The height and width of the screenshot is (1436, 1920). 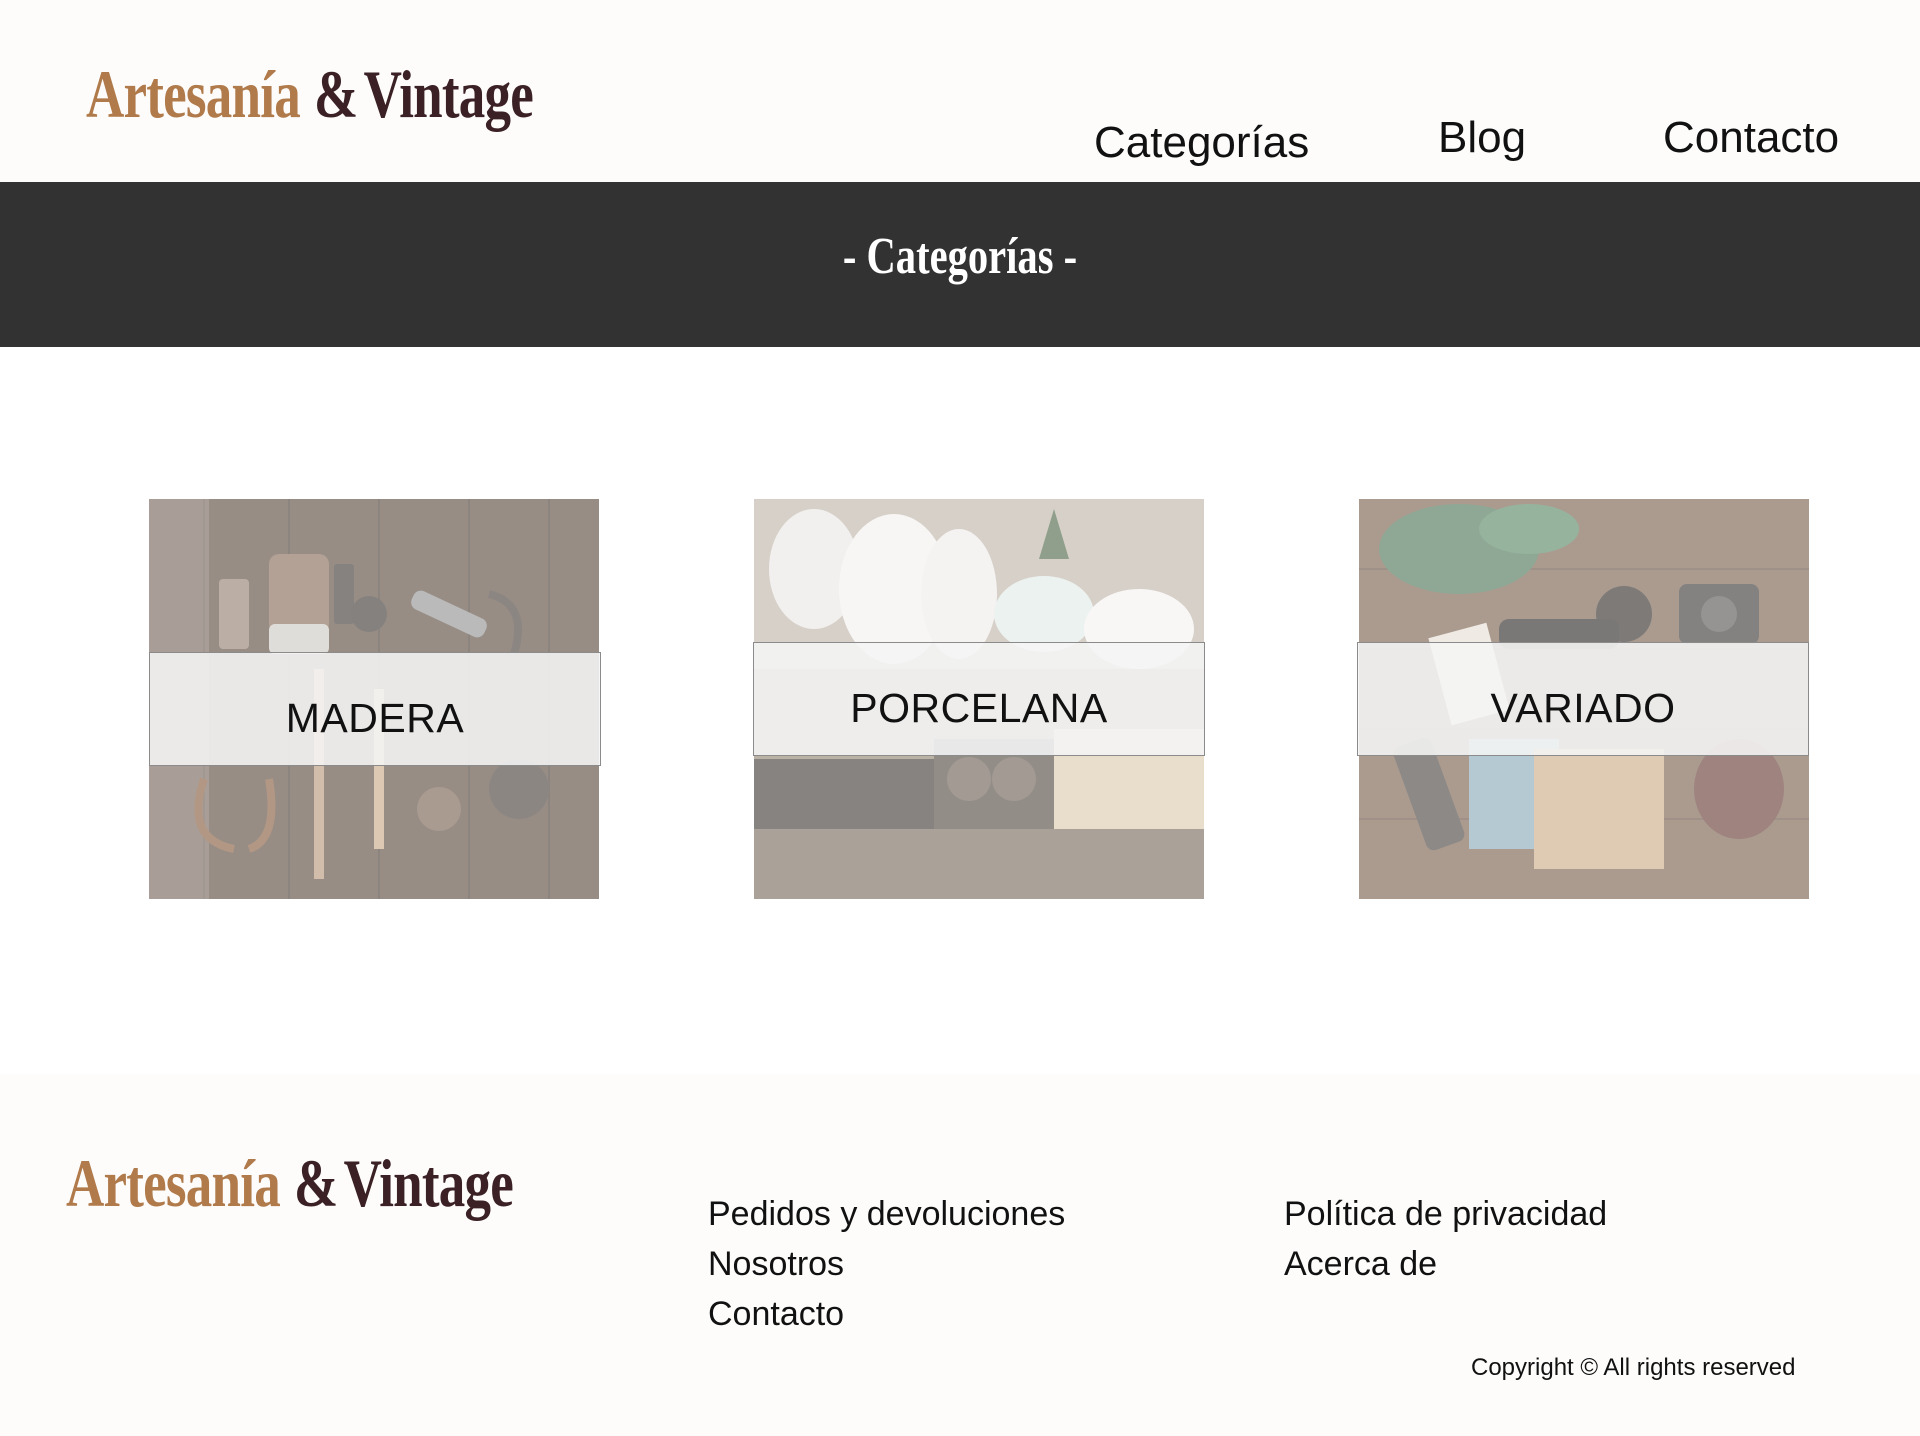 What do you see at coordinates (1583, 708) in the screenshot?
I see `category-label-text: VARIADO` at bounding box center [1583, 708].